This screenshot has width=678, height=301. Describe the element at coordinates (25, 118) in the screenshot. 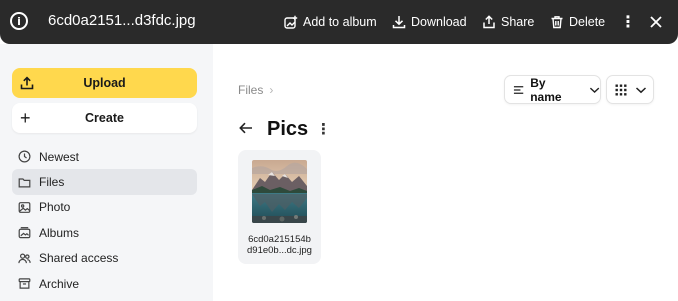

I see `plus-icon: +` at that location.